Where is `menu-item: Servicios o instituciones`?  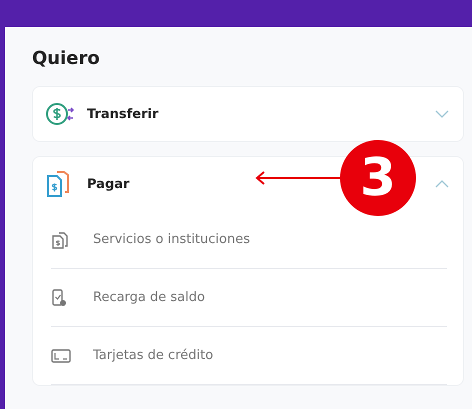 menu-item: Servicios o instituciones is located at coordinates (171, 239).